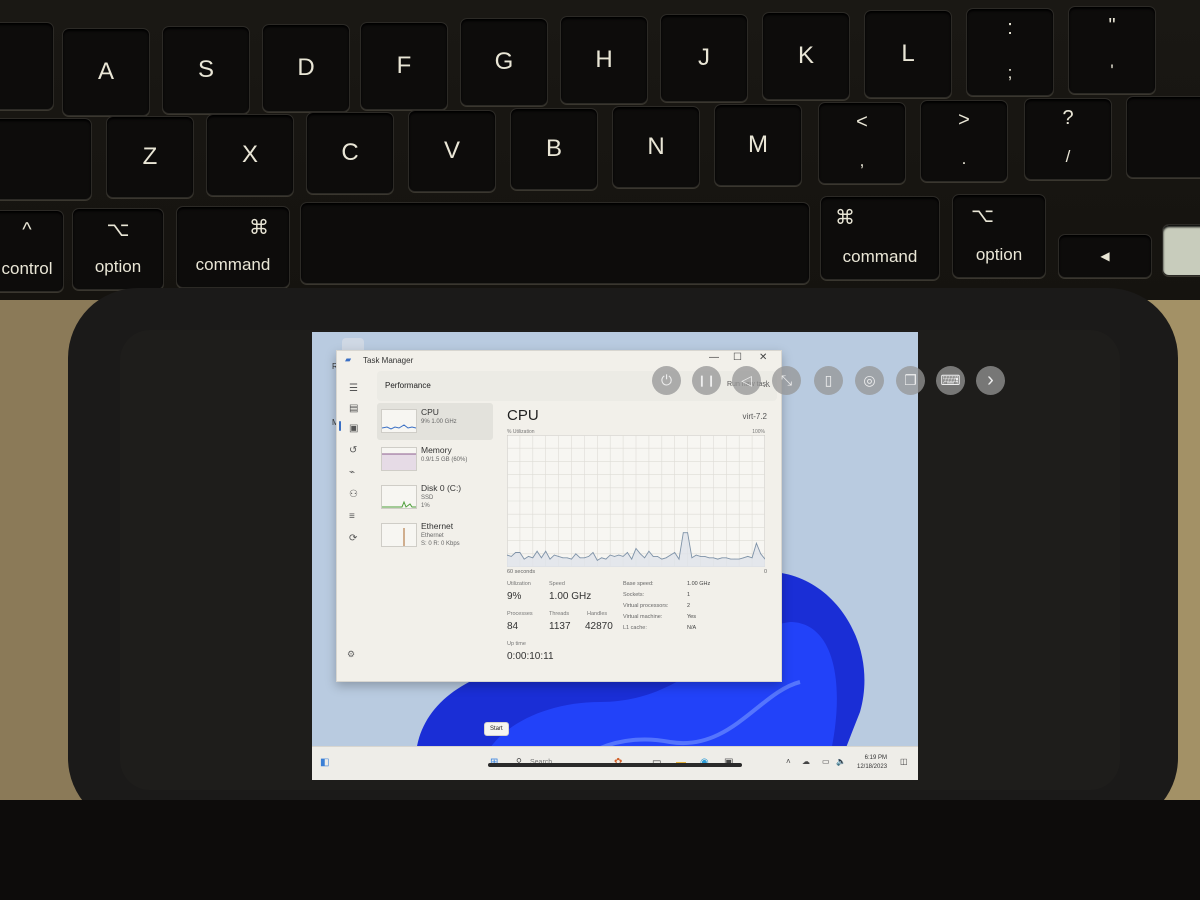  What do you see at coordinates (1112, 50) in the screenshot?
I see `key-quote: " '` at bounding box center [1112, 50].